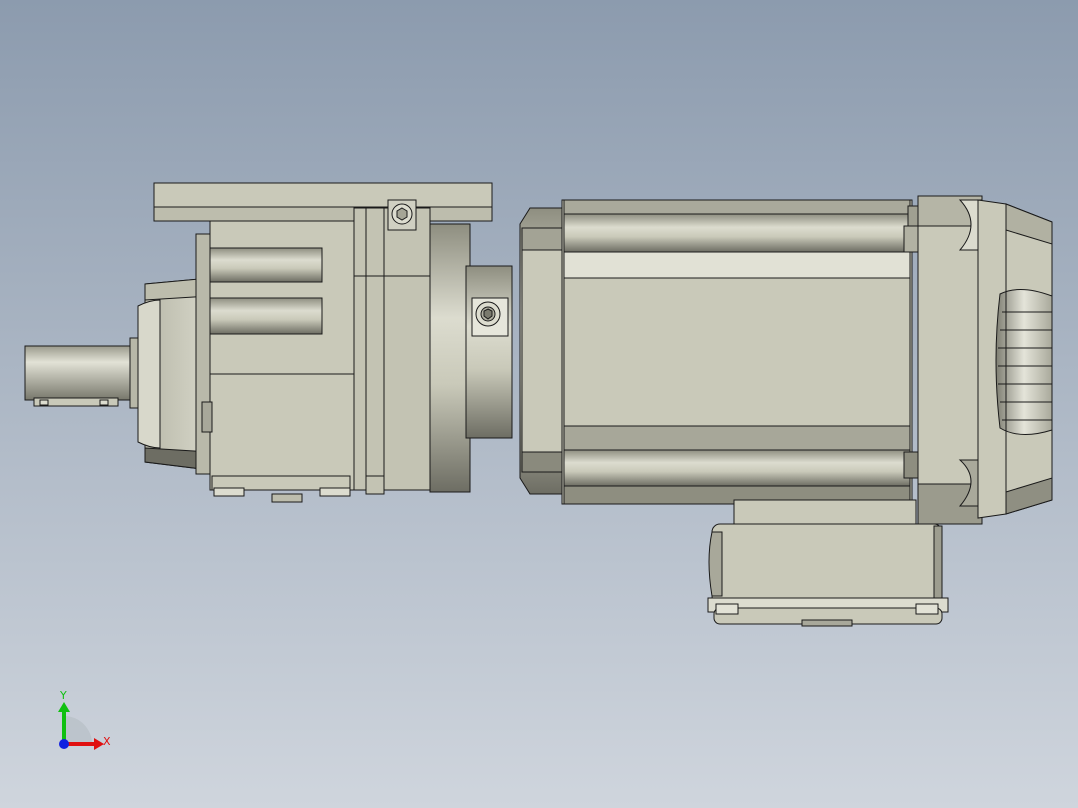  I want to click on motor-rear-end-shield, so click(950, 360).